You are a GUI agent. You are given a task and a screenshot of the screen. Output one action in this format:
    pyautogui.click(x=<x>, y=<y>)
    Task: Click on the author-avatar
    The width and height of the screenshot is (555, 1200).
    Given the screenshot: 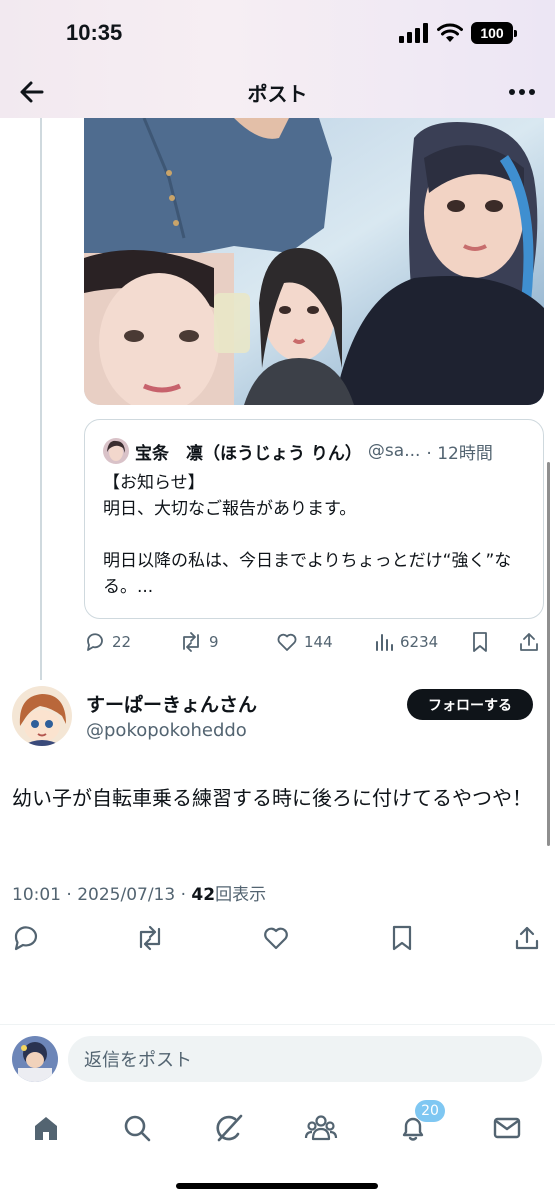 What is the action you would take?
    pyautogui.click(x=42, y=716)
    